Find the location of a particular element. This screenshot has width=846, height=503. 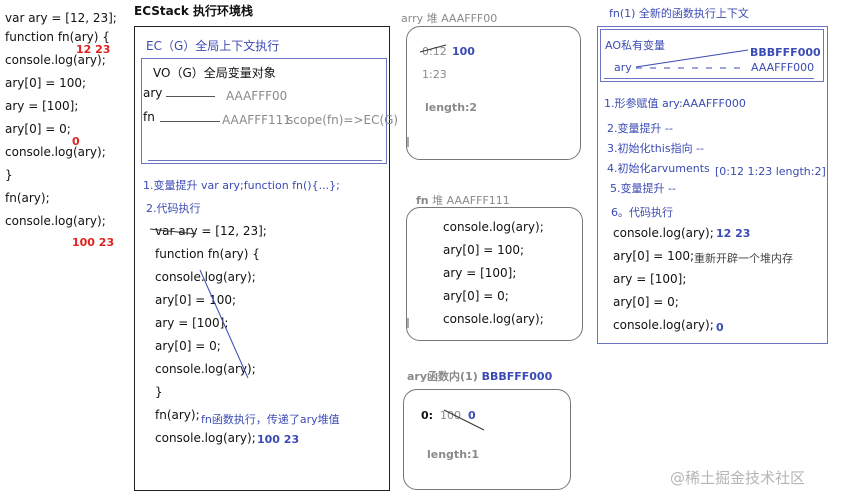

heap-entry-new: 100 is located at coordinates (463, 51).